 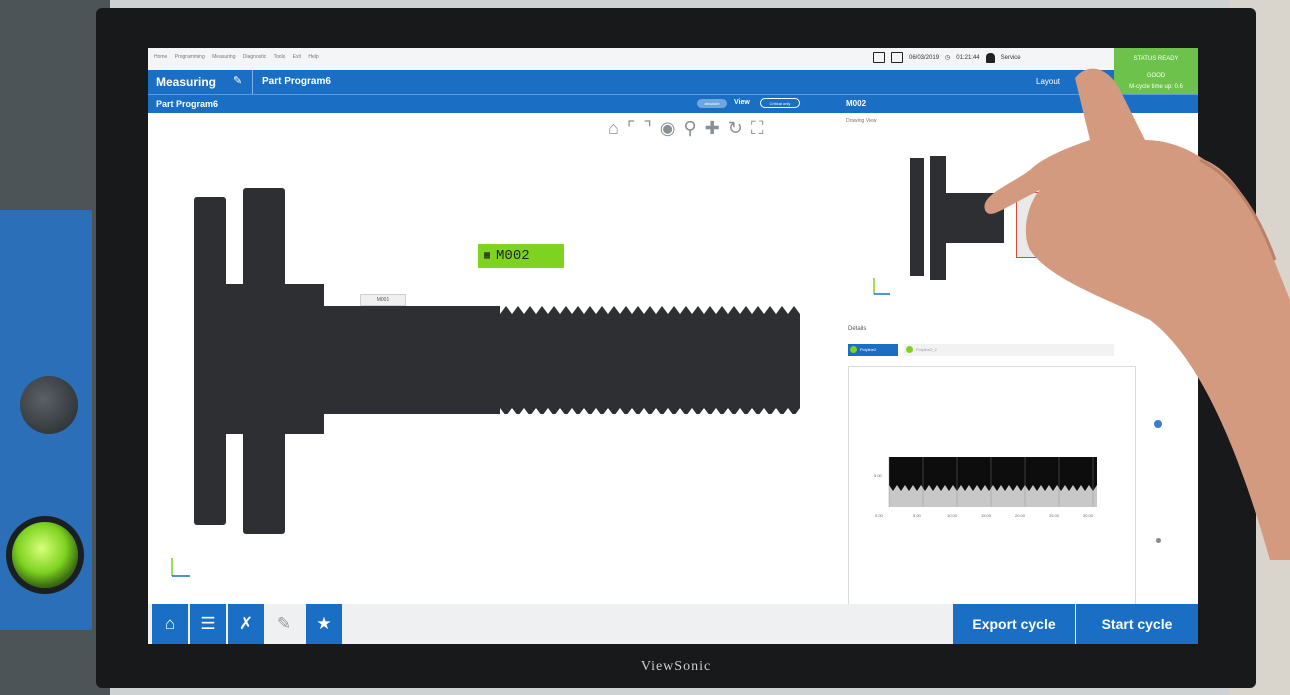 I want to click on layout-button: Layout, so click(x=1048, y=81).